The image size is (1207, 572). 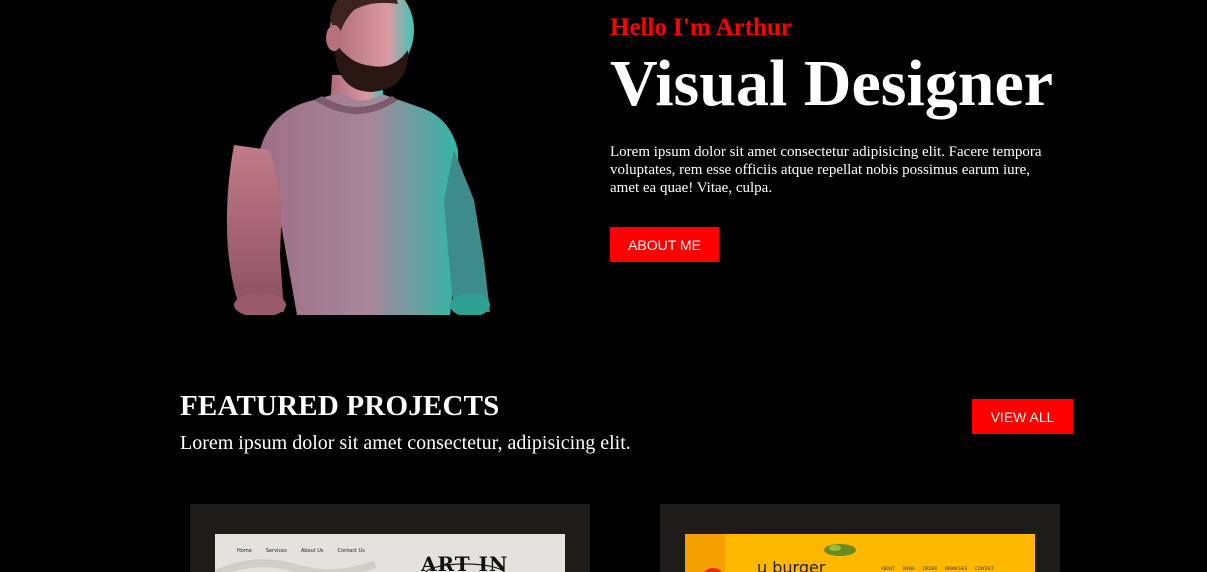 I want to click on hero-greeting: Hello I'm Arthur, so click(x=701, y=27).